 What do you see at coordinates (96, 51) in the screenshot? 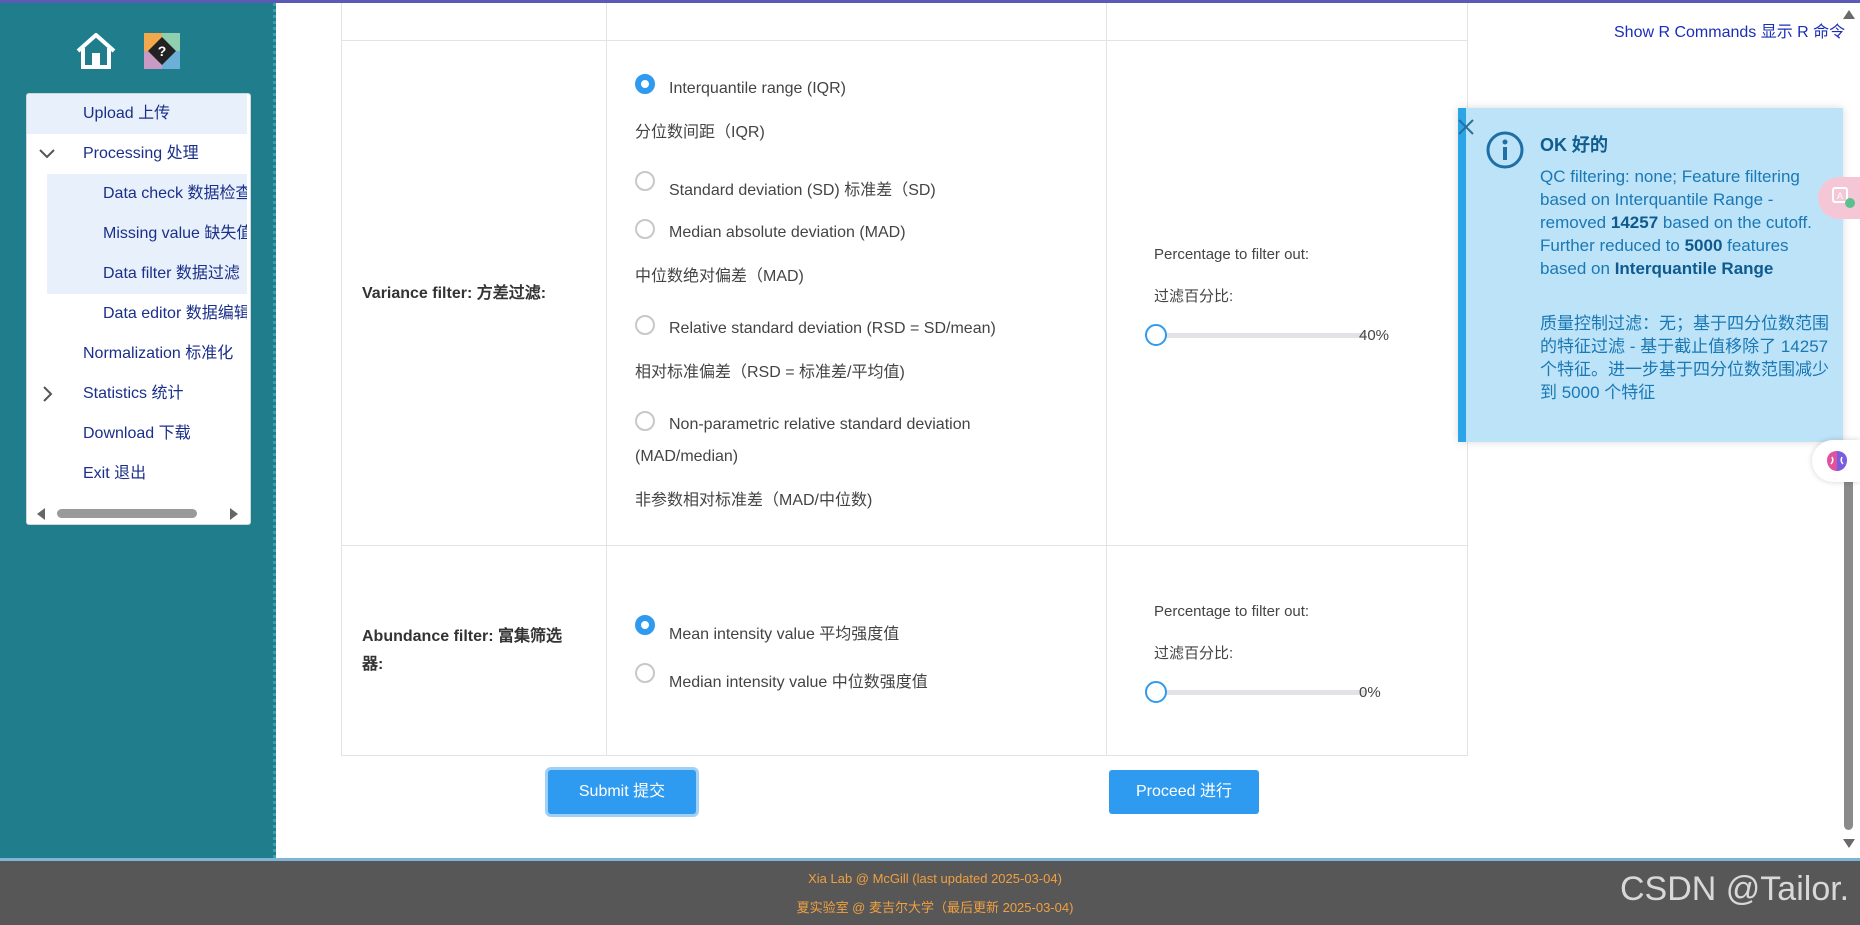
I see `home-icon` at bounding box center [96, 51].